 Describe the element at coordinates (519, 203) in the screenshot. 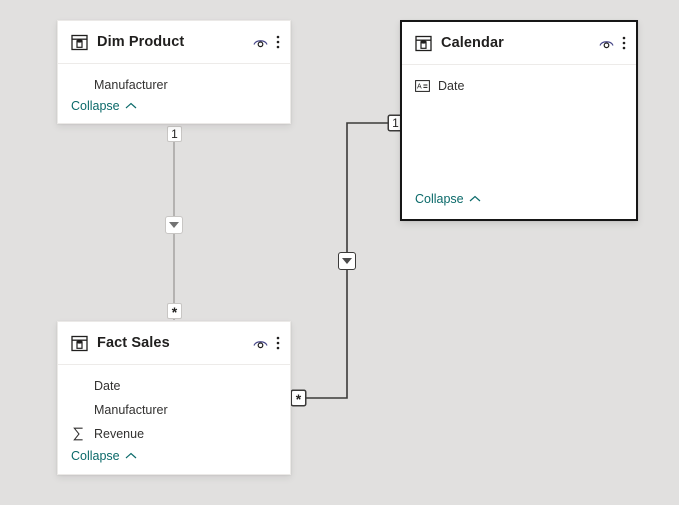

I see `collapse-row-calendar: Collapse` at that location.